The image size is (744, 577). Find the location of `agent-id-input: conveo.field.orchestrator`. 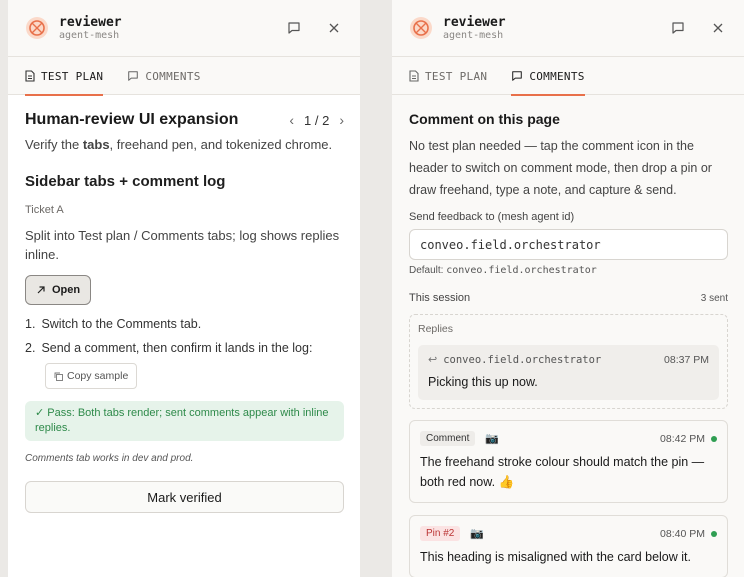

agent-id-input: conveo.field.orchestrator is located at coordinates (568, 244).